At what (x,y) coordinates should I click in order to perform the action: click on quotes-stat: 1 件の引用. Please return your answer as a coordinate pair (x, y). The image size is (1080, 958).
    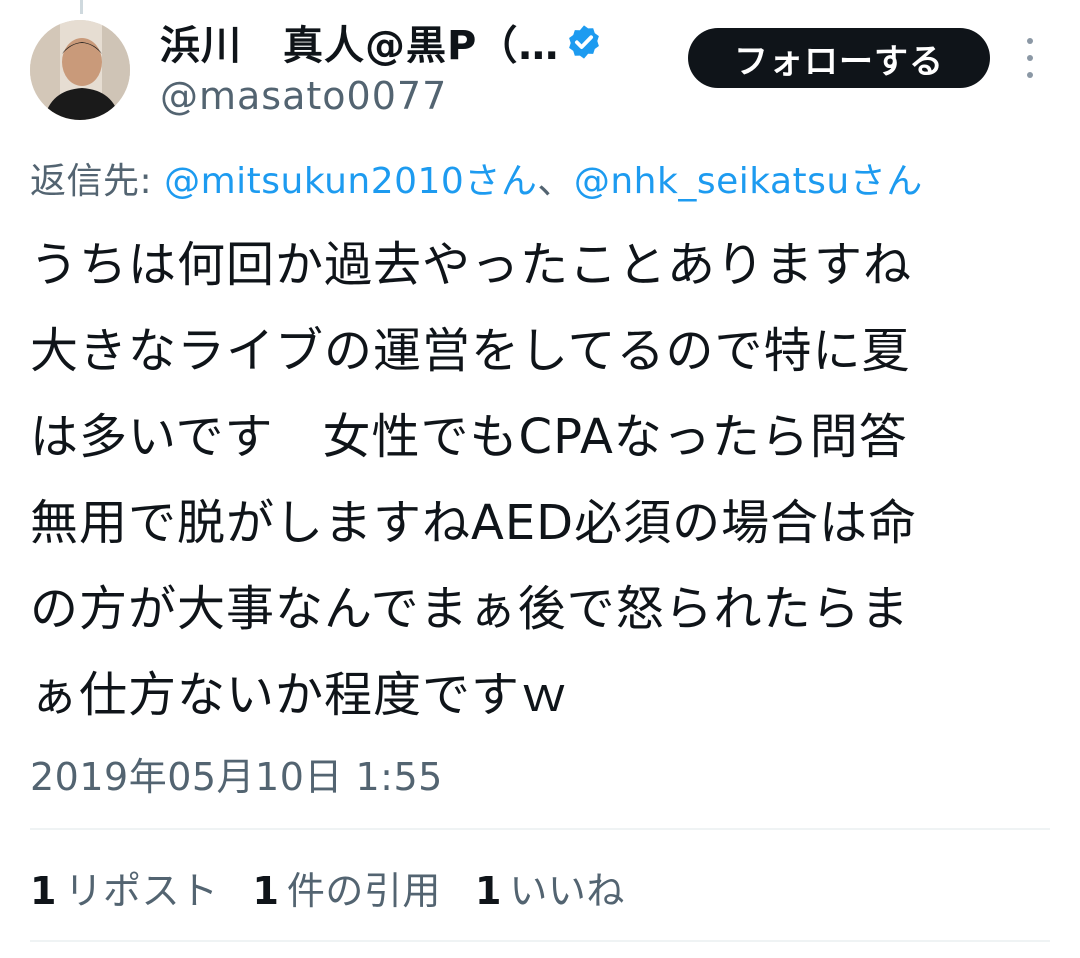
    Looking at the image, I should click on (346, 887).